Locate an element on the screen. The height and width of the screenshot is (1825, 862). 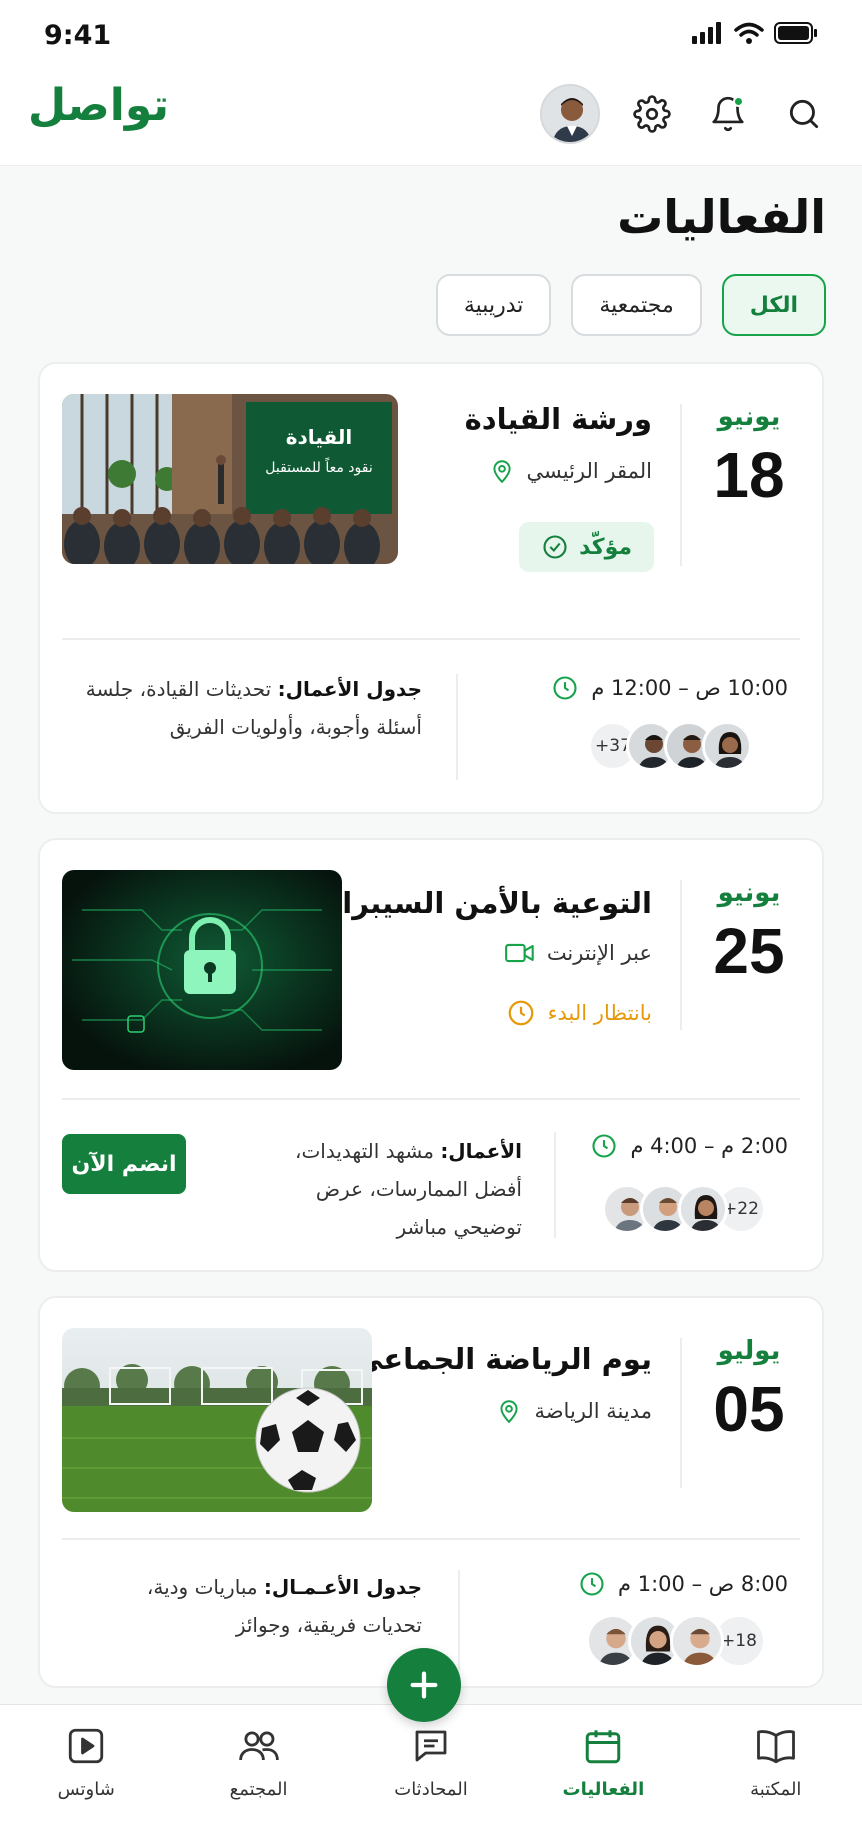
event-status: بانتظار البدء is located at coordinates (579, 1013).